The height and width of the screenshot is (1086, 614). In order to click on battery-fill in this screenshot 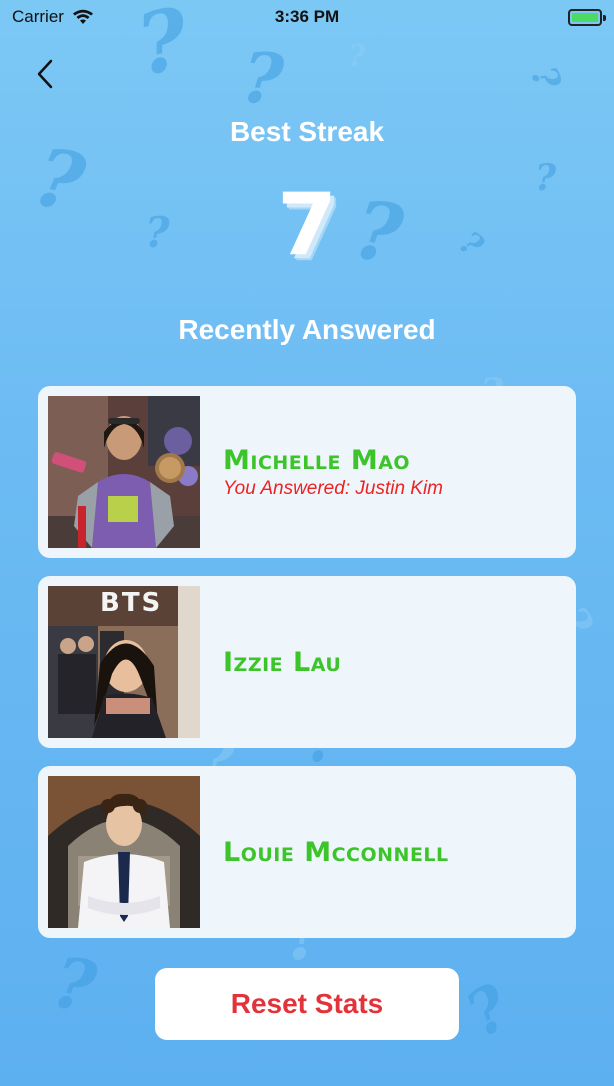, I will do `click(585, 17)`.